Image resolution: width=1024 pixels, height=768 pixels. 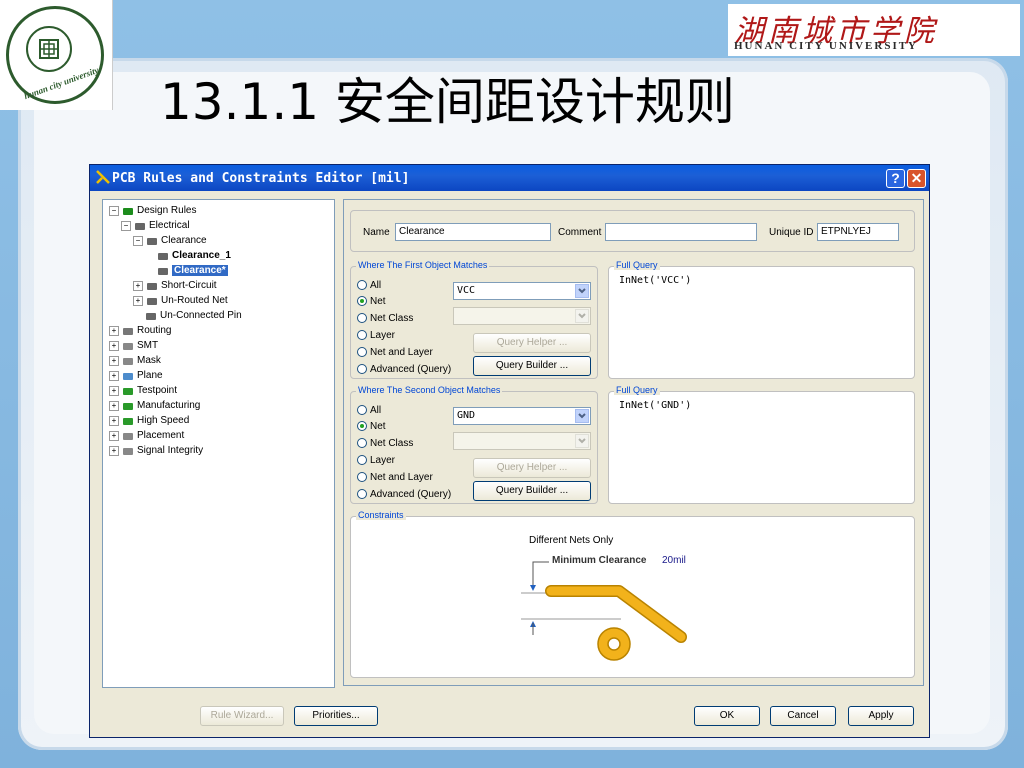 What do you see at coordinates (152, 286) in the screenshot?
I see `short-circuit-icon` at bounding box center [152, 286].